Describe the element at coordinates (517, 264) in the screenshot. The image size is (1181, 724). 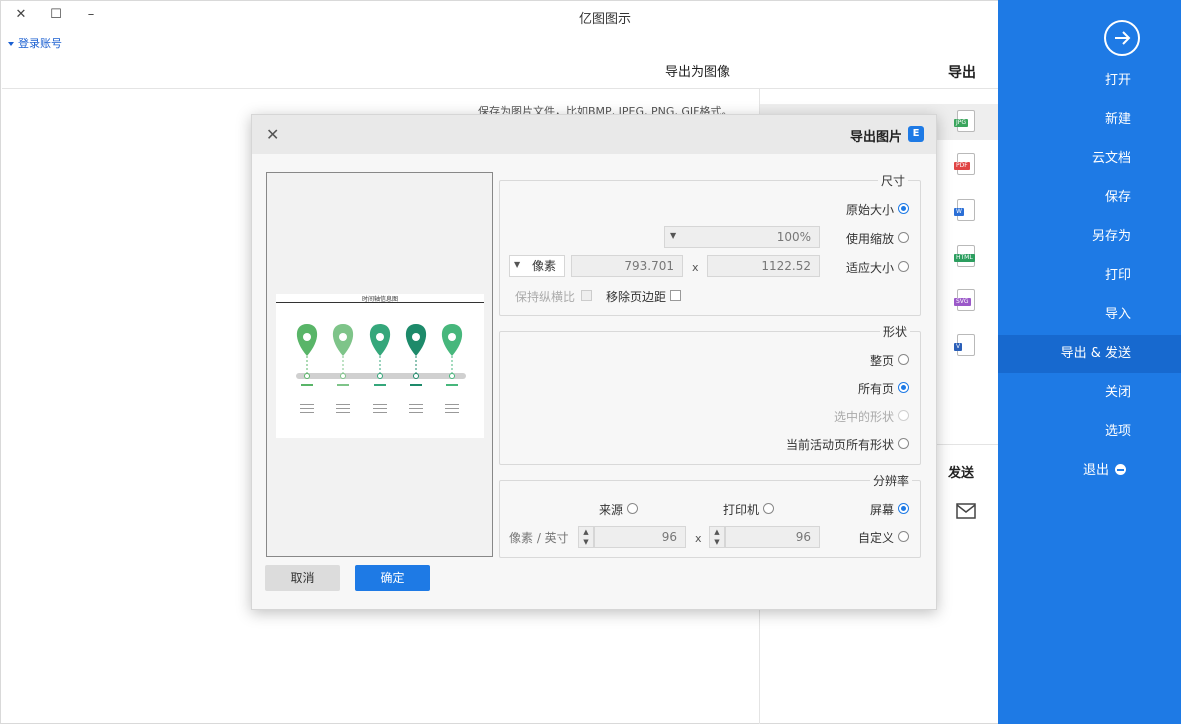
I see `unit-dropdown-icon: ▼` at that location.